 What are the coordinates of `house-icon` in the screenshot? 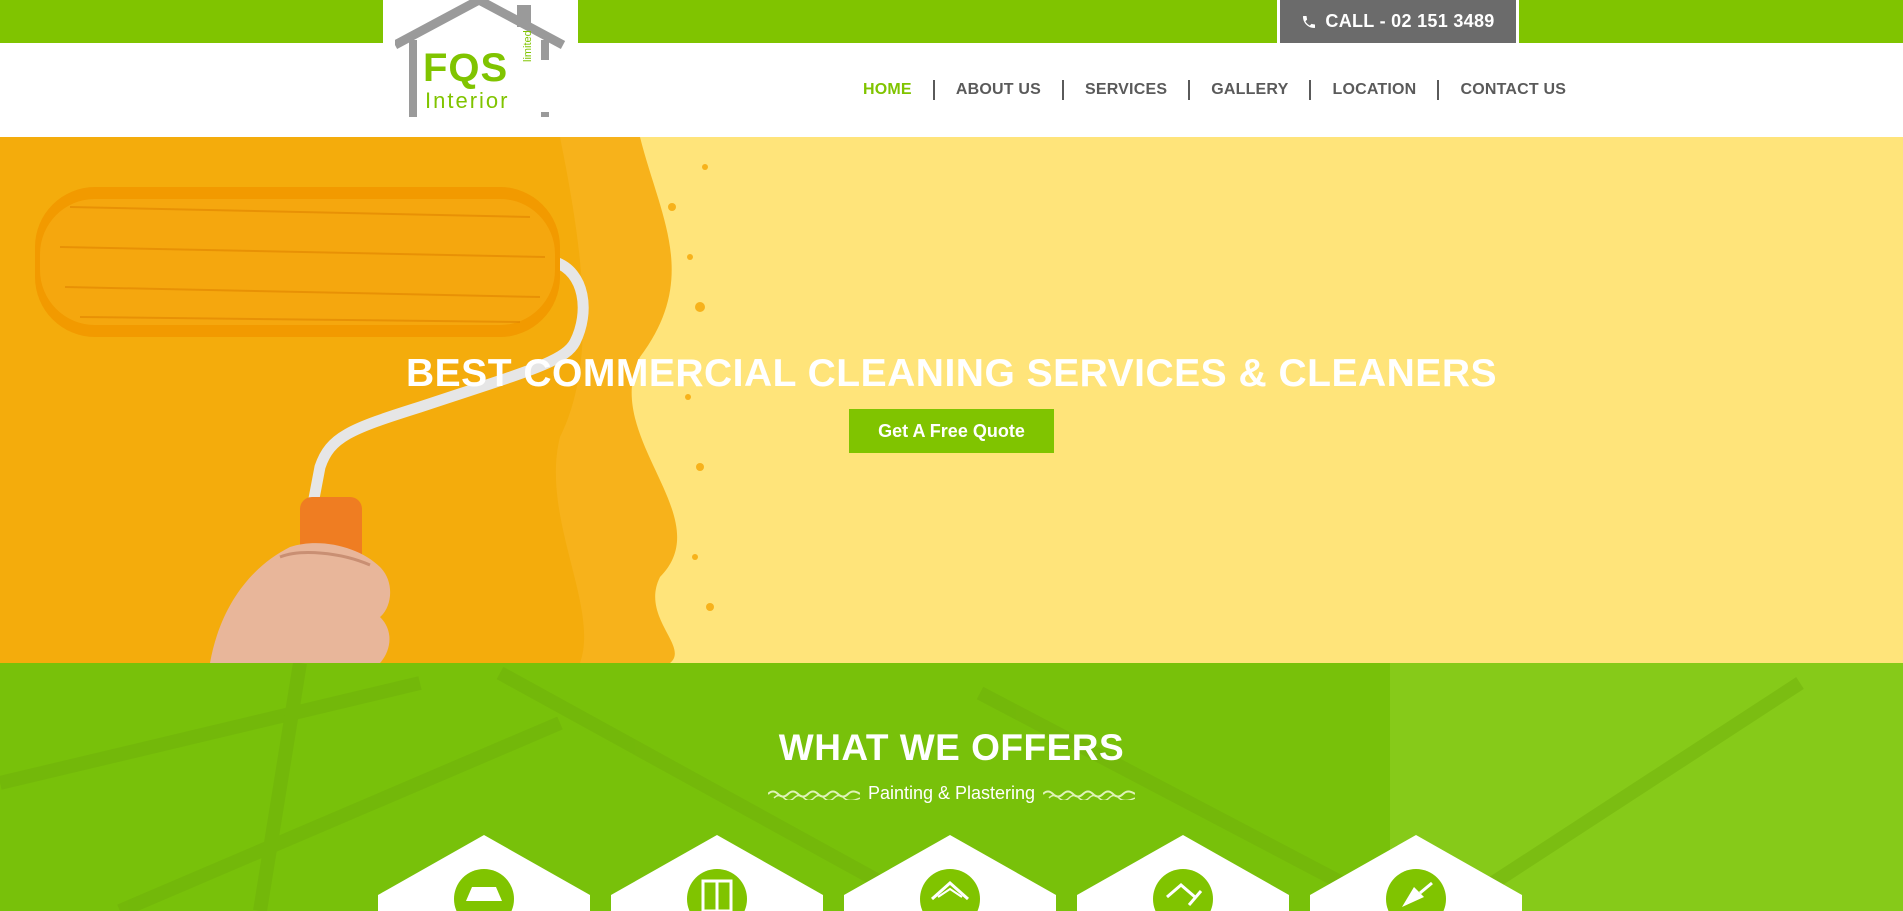 It's located at (950, 873).